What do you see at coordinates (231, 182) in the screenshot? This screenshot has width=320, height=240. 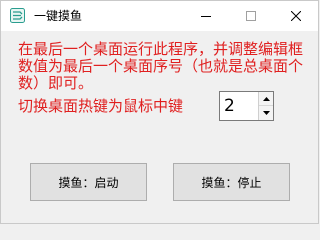 I see `stop-button: 摸鱼：停止` at bounding box center [231, 182].